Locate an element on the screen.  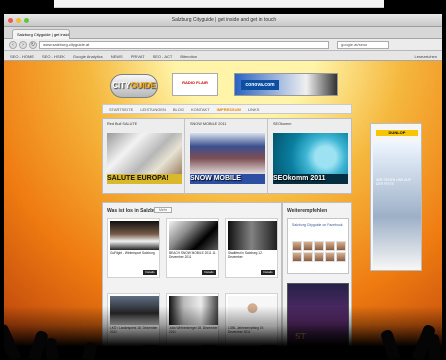
radio-flair-ad: RADIO FLAIR is located at coordinates (195, 84).